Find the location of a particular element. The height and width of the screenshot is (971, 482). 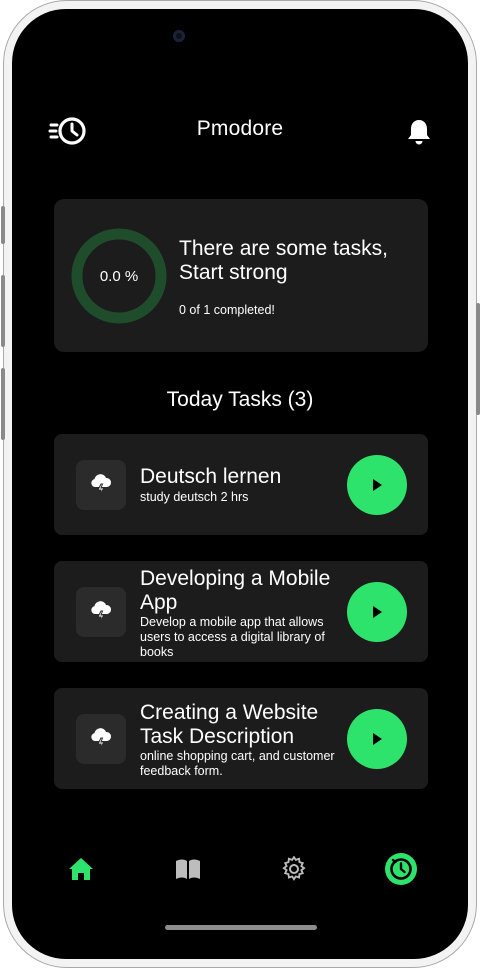

nav-home is located at coordinates (81, 869).